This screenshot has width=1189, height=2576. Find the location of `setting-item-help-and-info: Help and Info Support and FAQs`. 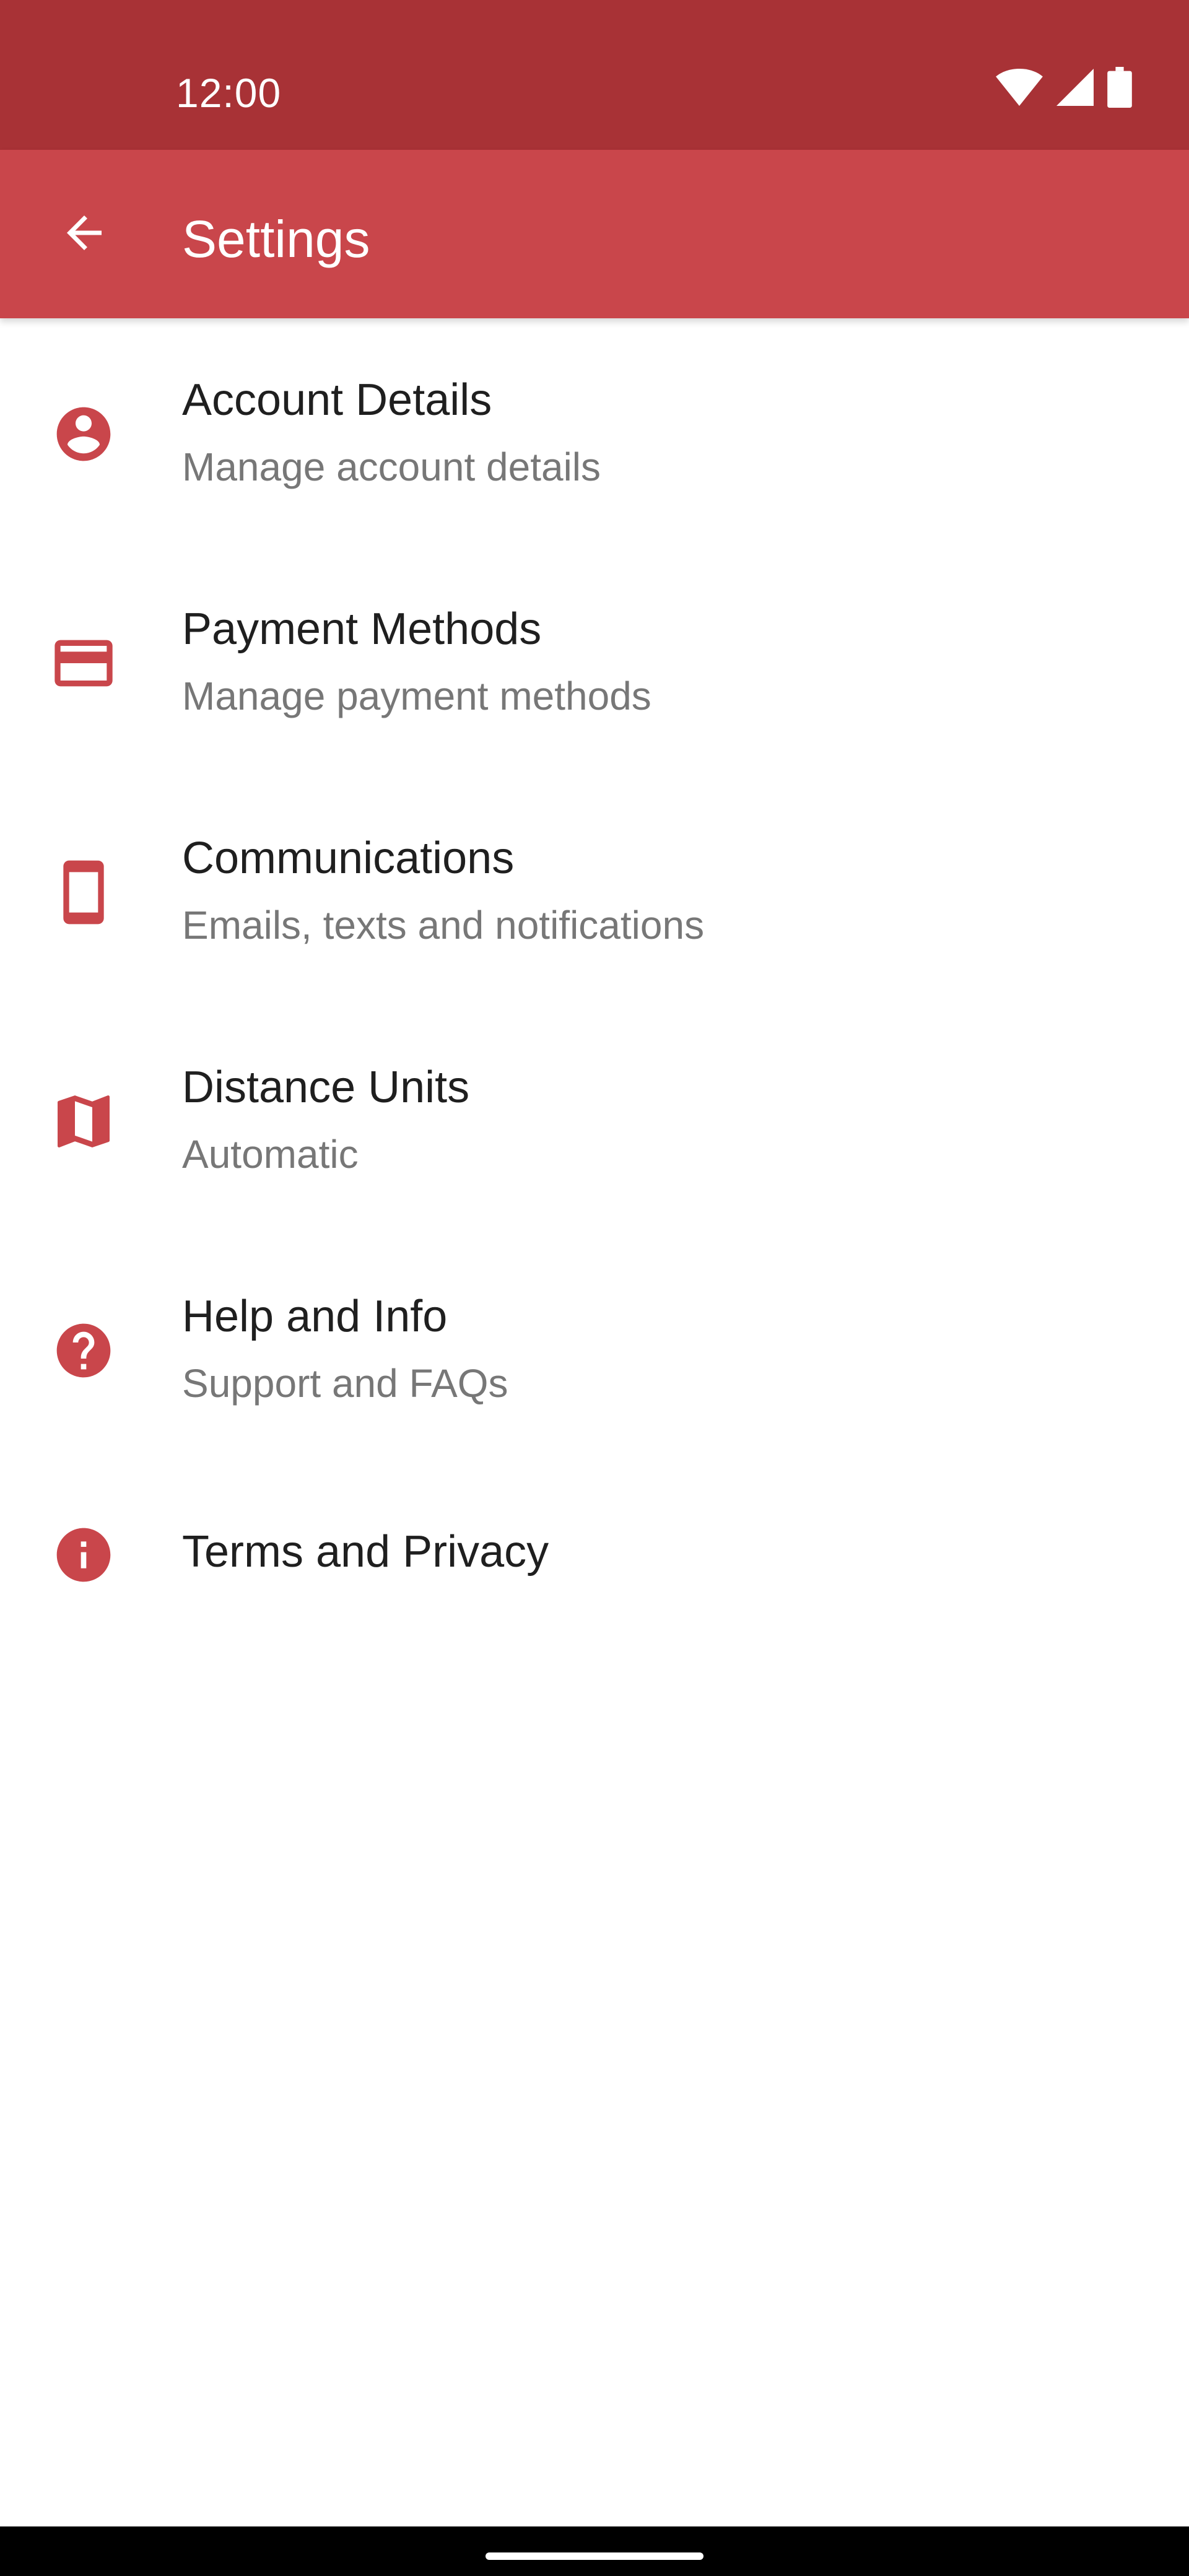

setting-item-help-and-info: Help and Info Support and FAQs is located at coordinates (594, 1349).